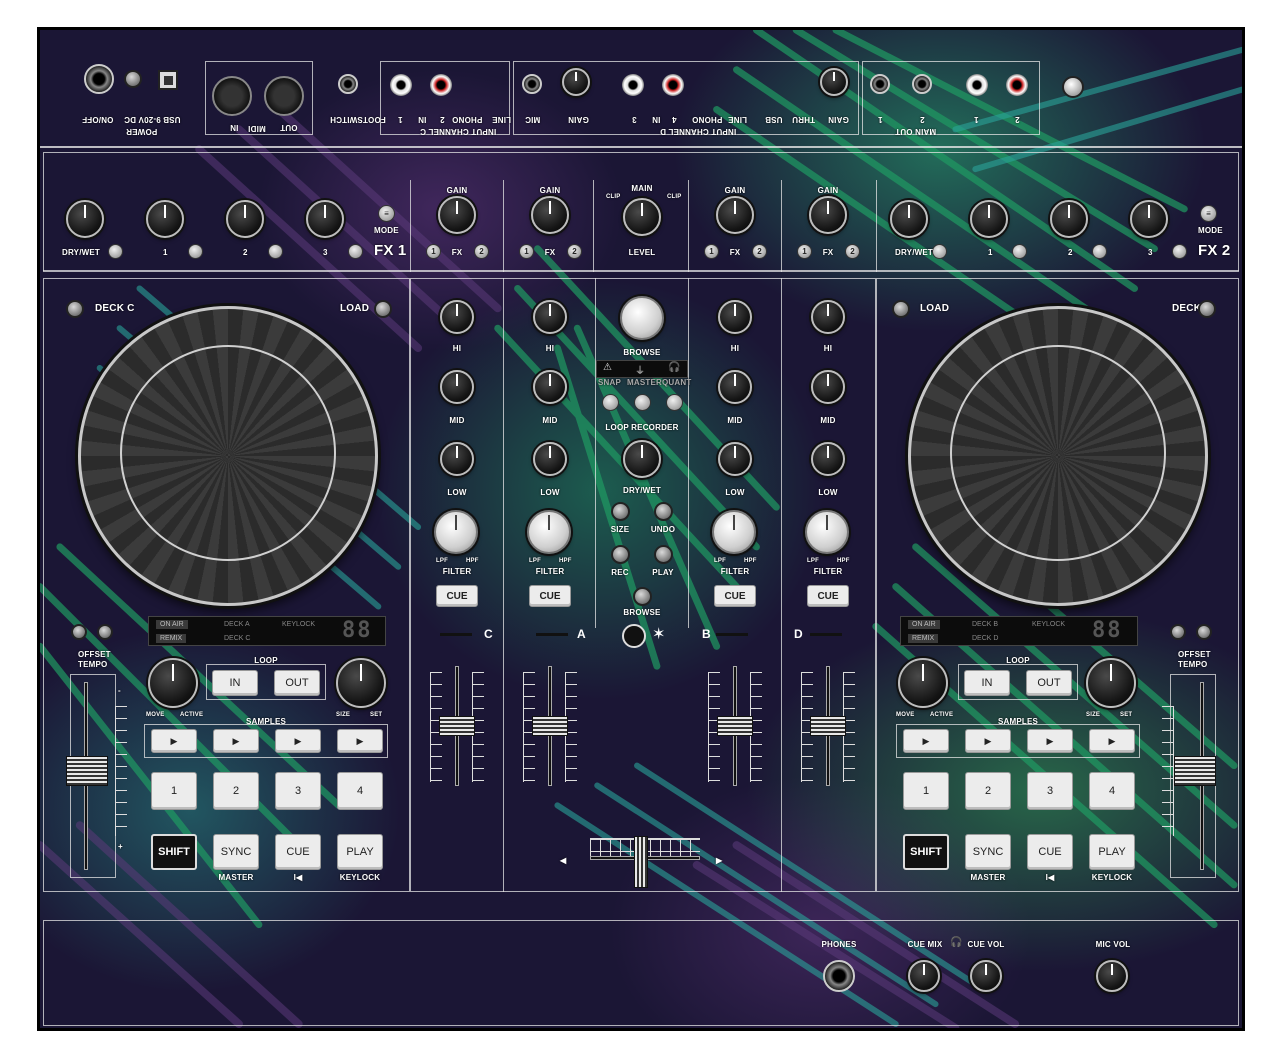 This screenshot has width=1280, height=1058. What do you see at coordinates (1112, 791) in the screenshot?
I see `pad-right-4: 4` at bounding box center [1112, 791].